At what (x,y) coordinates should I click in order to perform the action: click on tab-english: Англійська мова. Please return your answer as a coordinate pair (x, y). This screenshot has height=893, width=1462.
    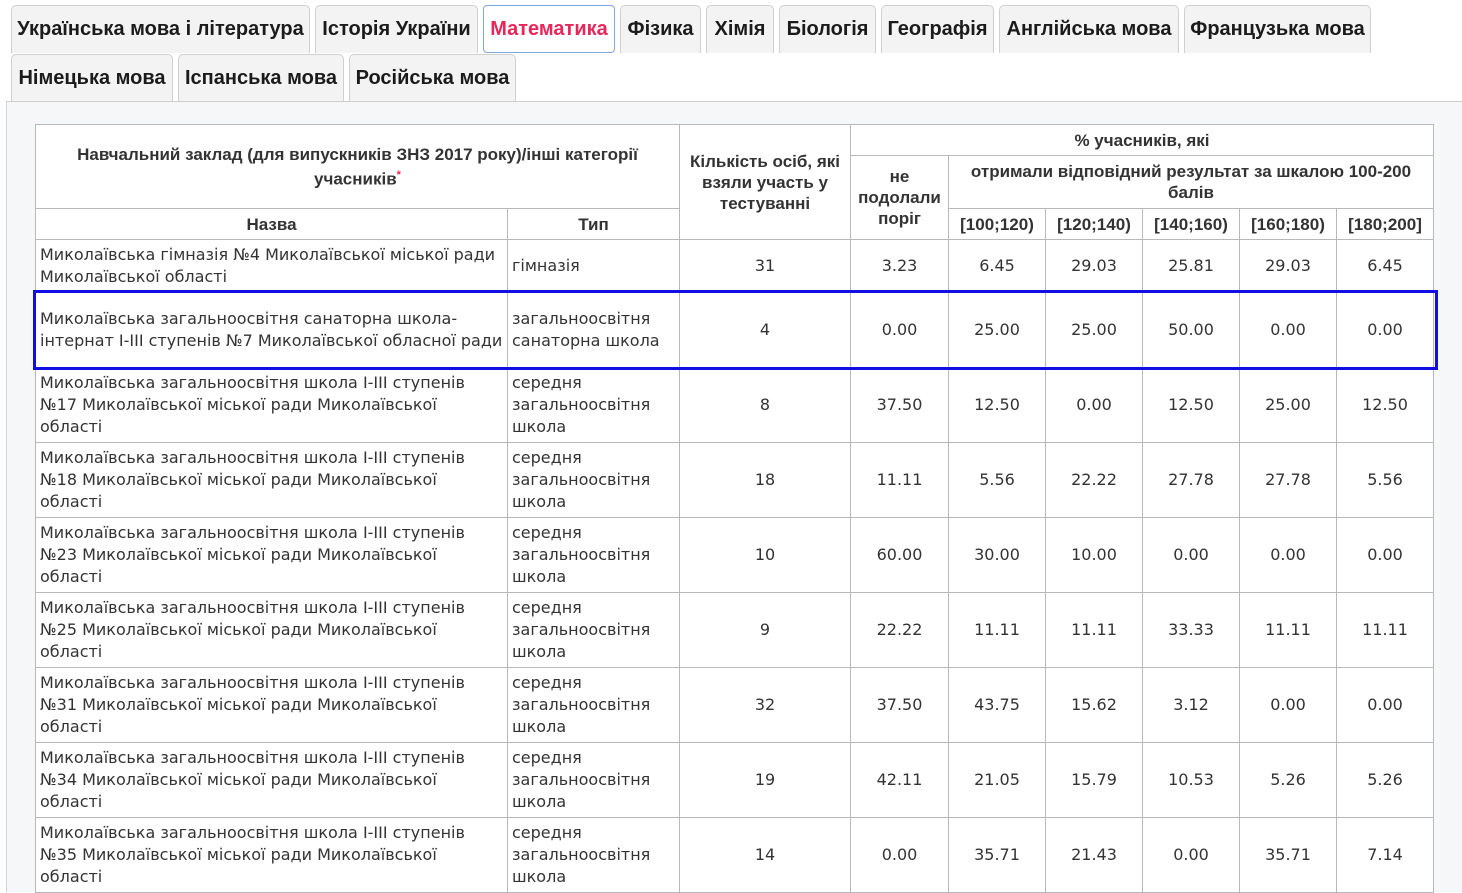
    Looking at the image, I should click on (1089, 29).